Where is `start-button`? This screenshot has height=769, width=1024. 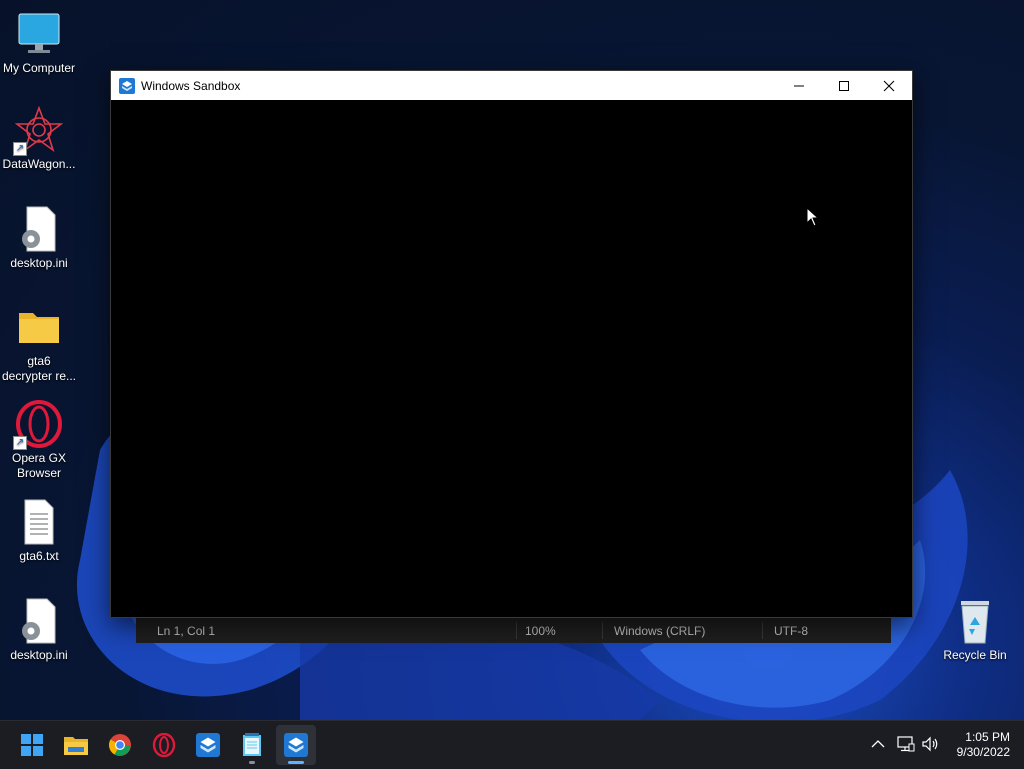 start-button is located at coordinates (32, 745).